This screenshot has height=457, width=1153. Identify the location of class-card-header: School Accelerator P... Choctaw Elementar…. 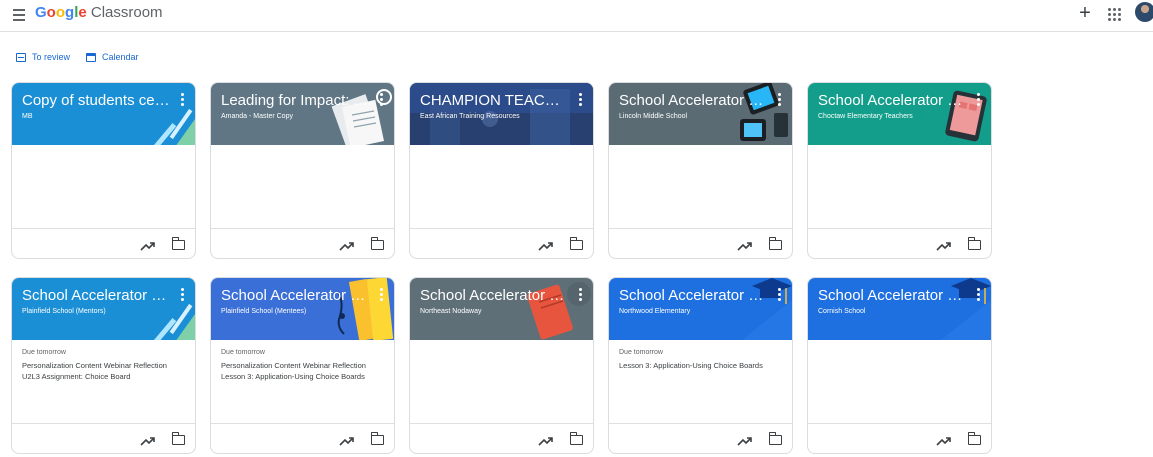
(899, 114).